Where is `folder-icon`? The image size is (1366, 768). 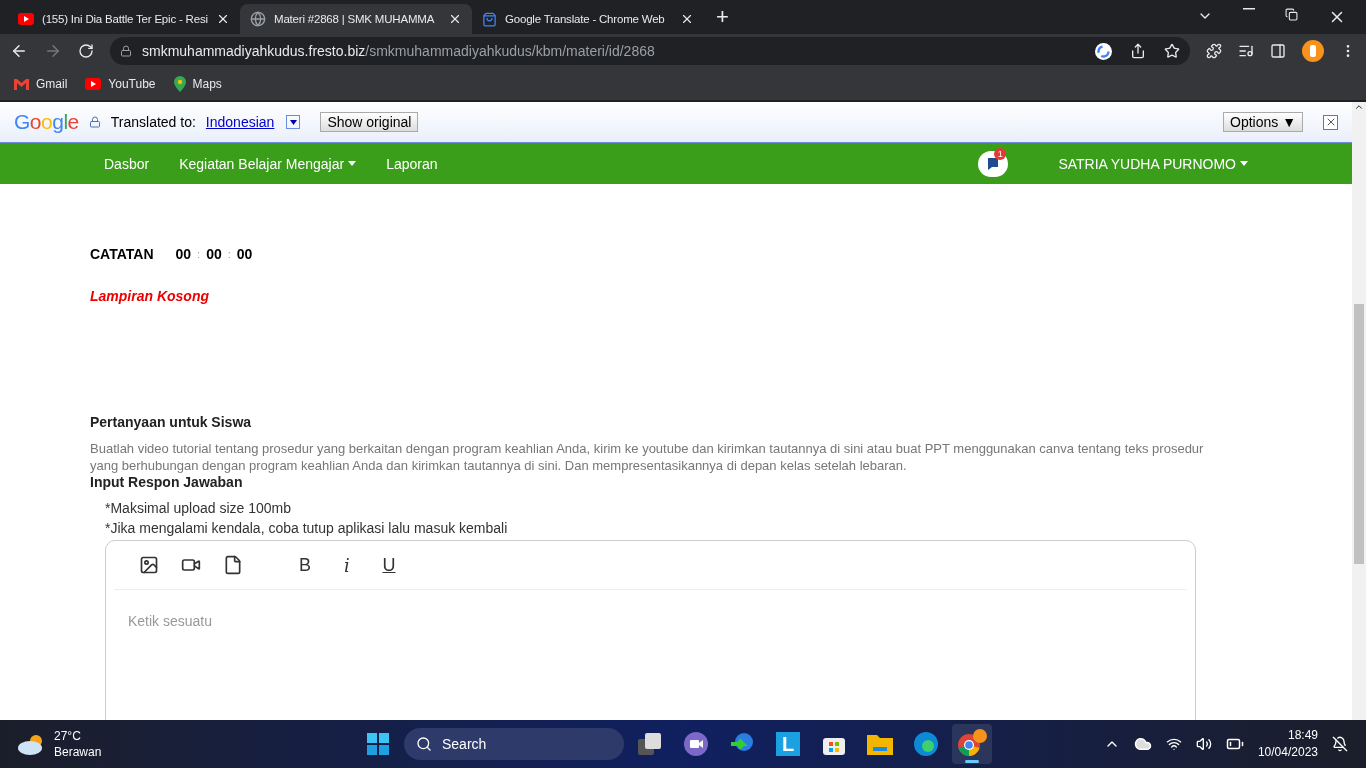
folder-icon is located at coordinates (880, 744).